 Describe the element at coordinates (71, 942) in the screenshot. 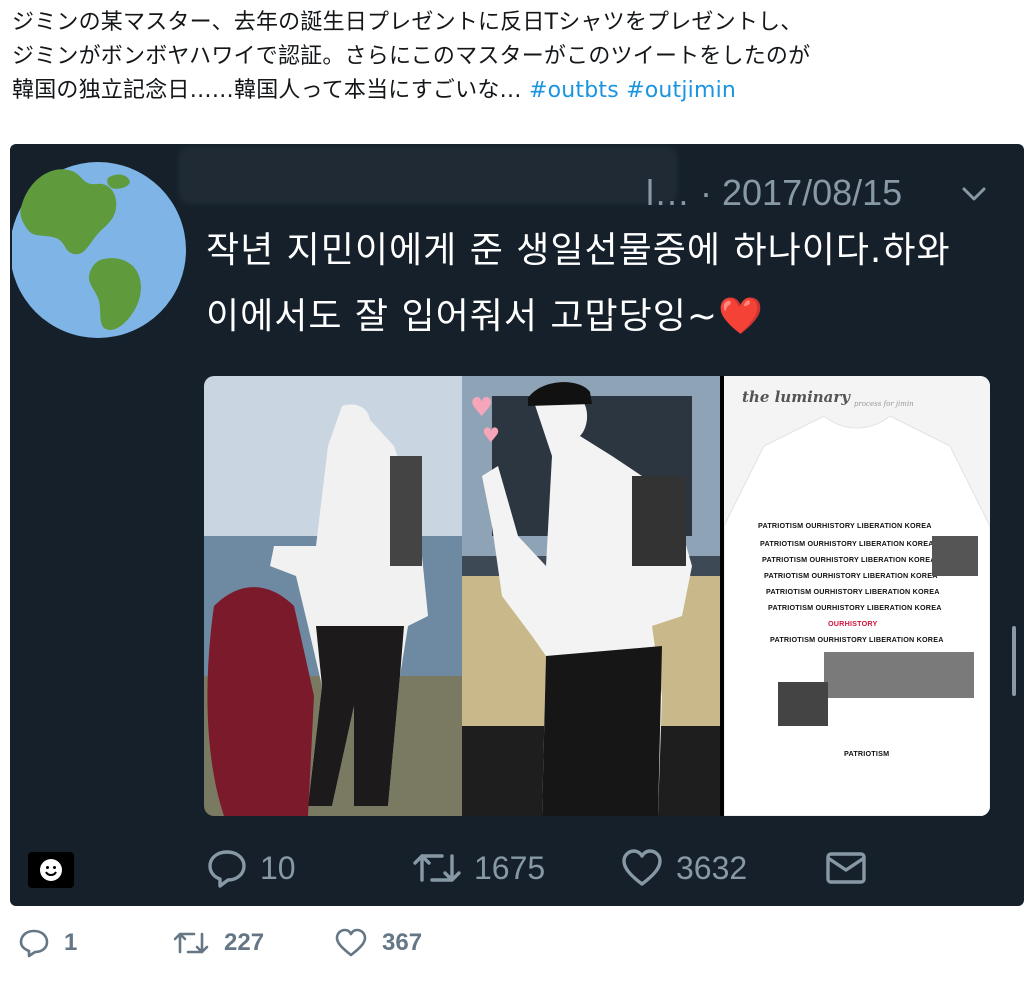

I see `reply-count: 1` at that location.